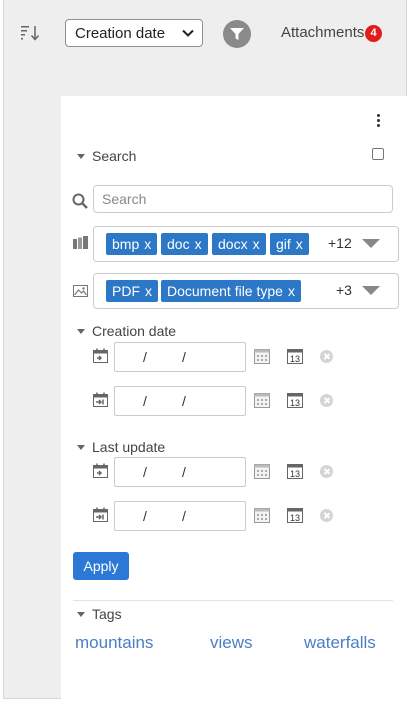 This screenshot has height=706, width=415. What do you see at coordinates (120, 33) in the screenshot?
I see `sort-select-value: Creation date` at bounding box center [120, 33].